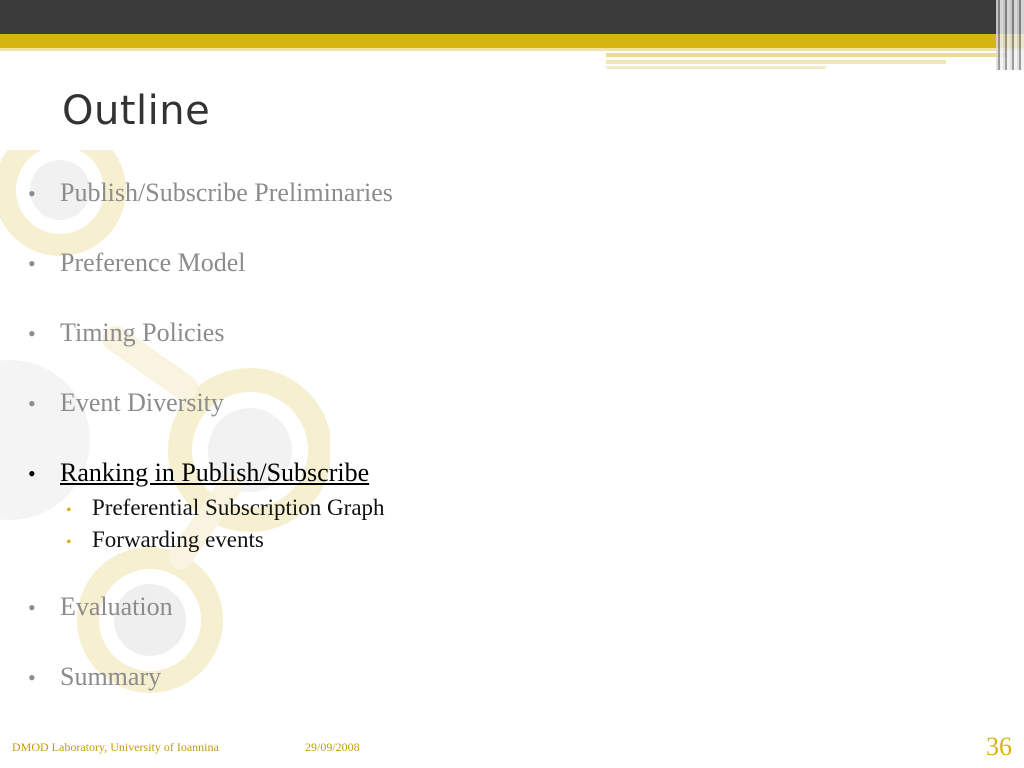 Image resolution: width=1024 pixels, height=768 pixels. What do you see at coordinates (999, 746) in the screenshot?
I see `page-number: 36` at bounding box center [999, 746].